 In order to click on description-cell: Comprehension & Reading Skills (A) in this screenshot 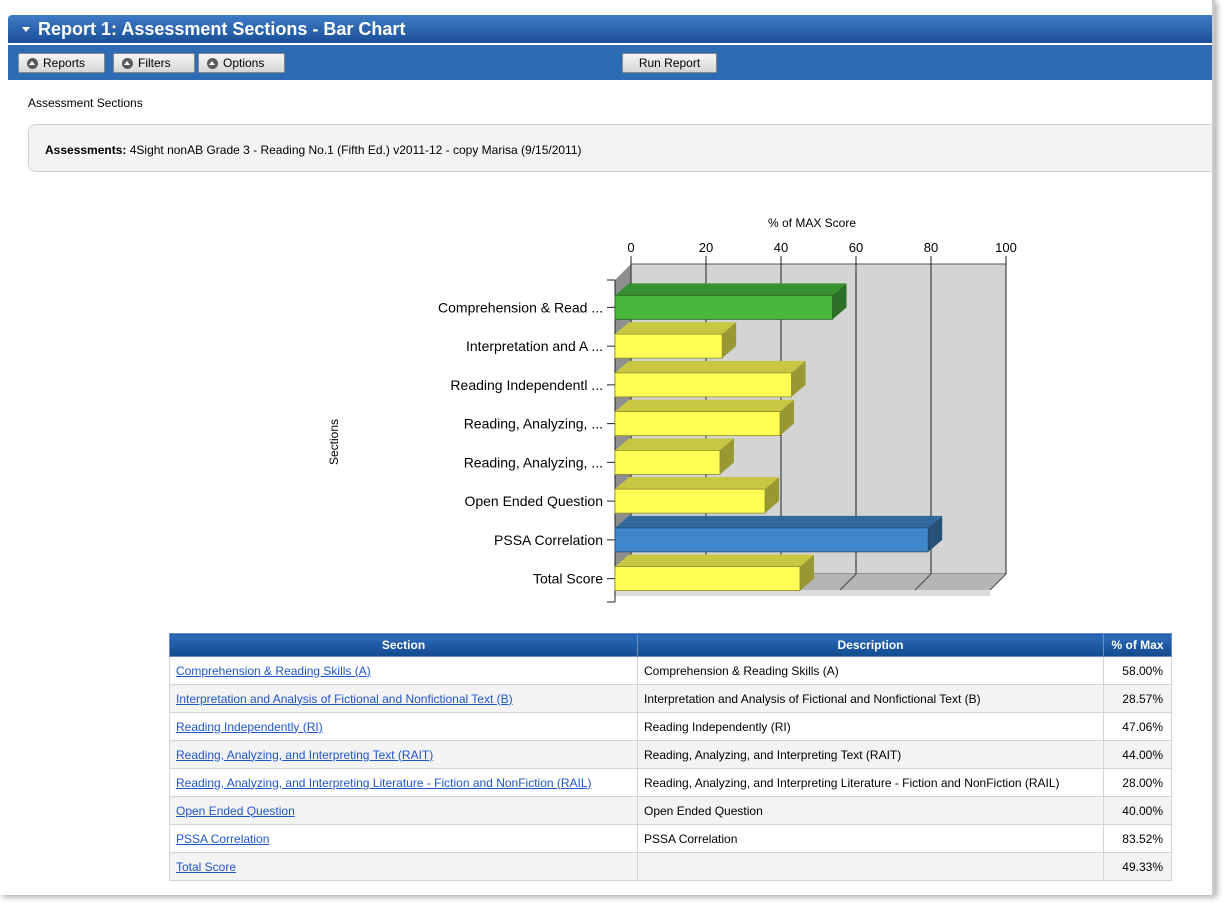, I will do `click(870, 670)`.